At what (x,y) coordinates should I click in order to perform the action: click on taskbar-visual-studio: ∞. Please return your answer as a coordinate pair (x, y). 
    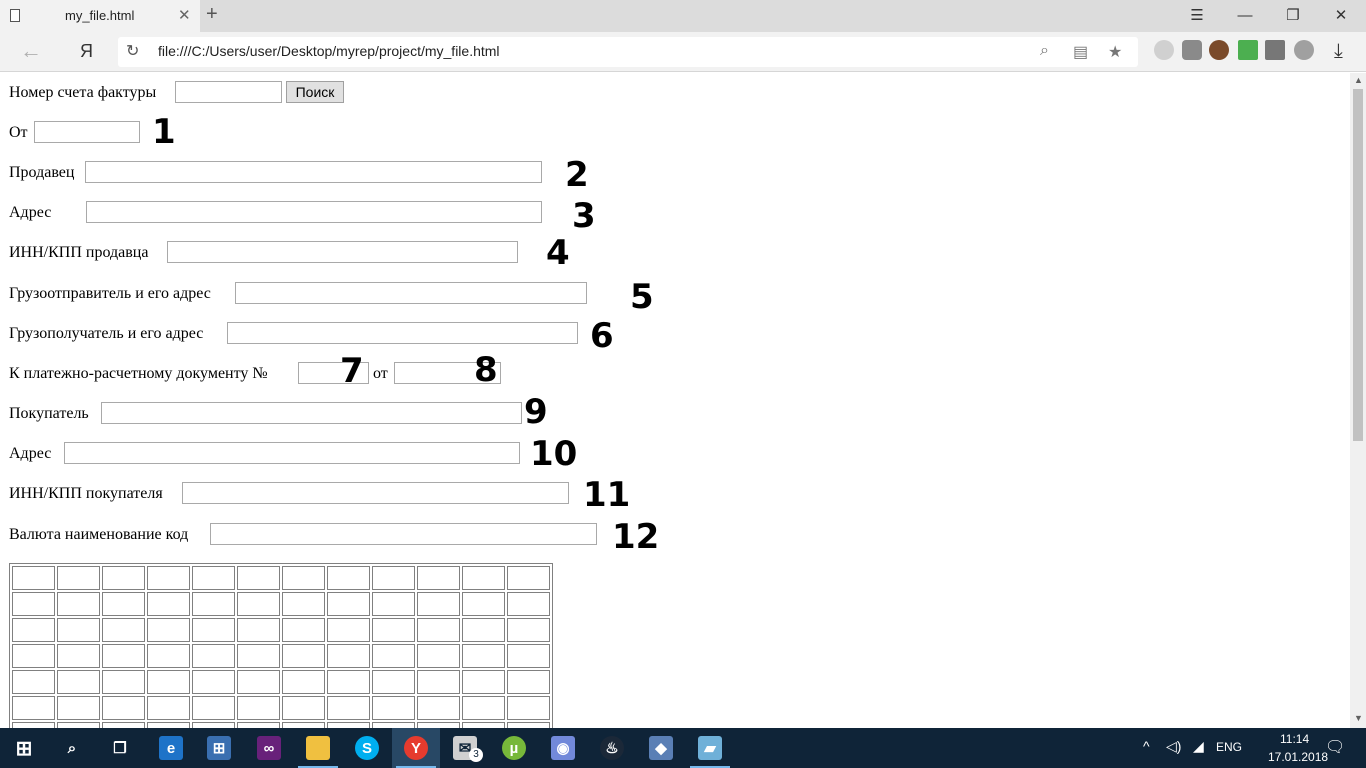
    Looking at the image, I should click on (269, 748).